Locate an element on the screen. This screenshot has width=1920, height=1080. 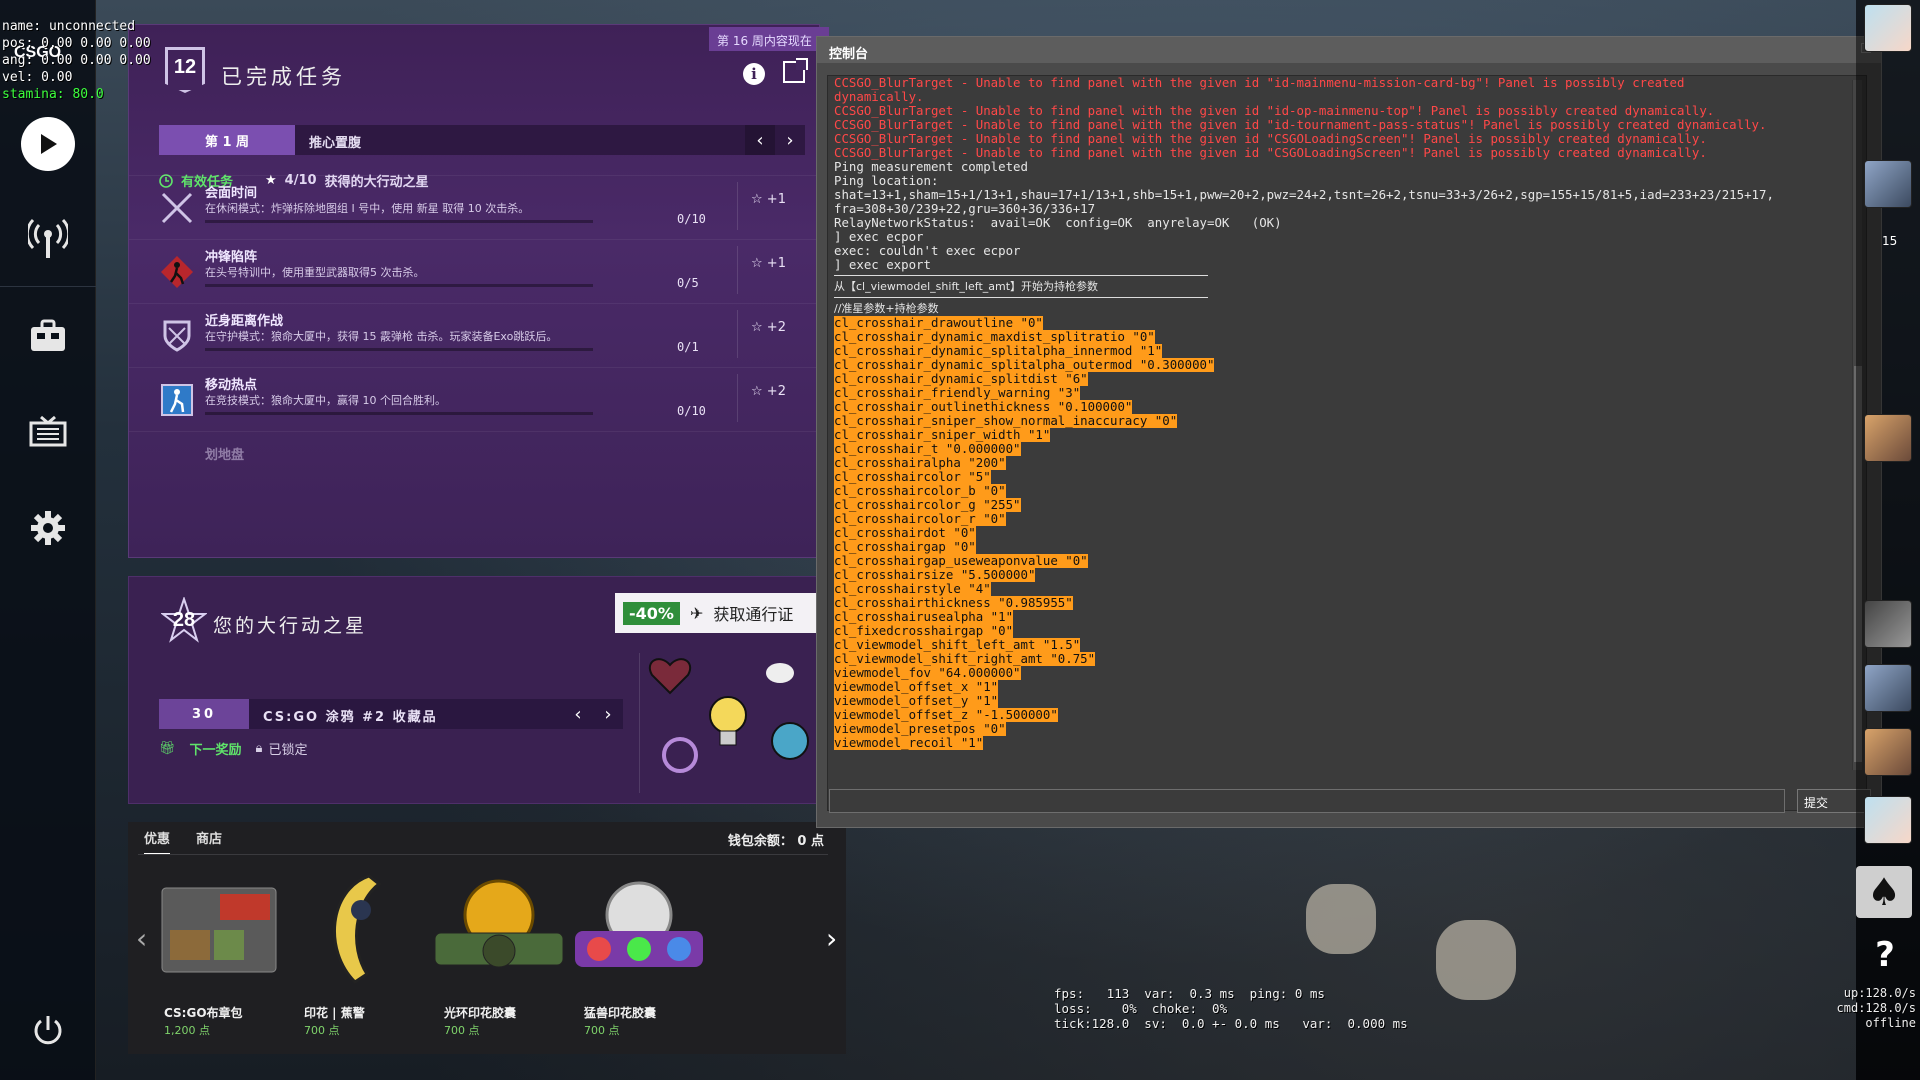
console-highlighted-row: cl_crosshaircolor_b "0" is located at coordinates (1304, 491).